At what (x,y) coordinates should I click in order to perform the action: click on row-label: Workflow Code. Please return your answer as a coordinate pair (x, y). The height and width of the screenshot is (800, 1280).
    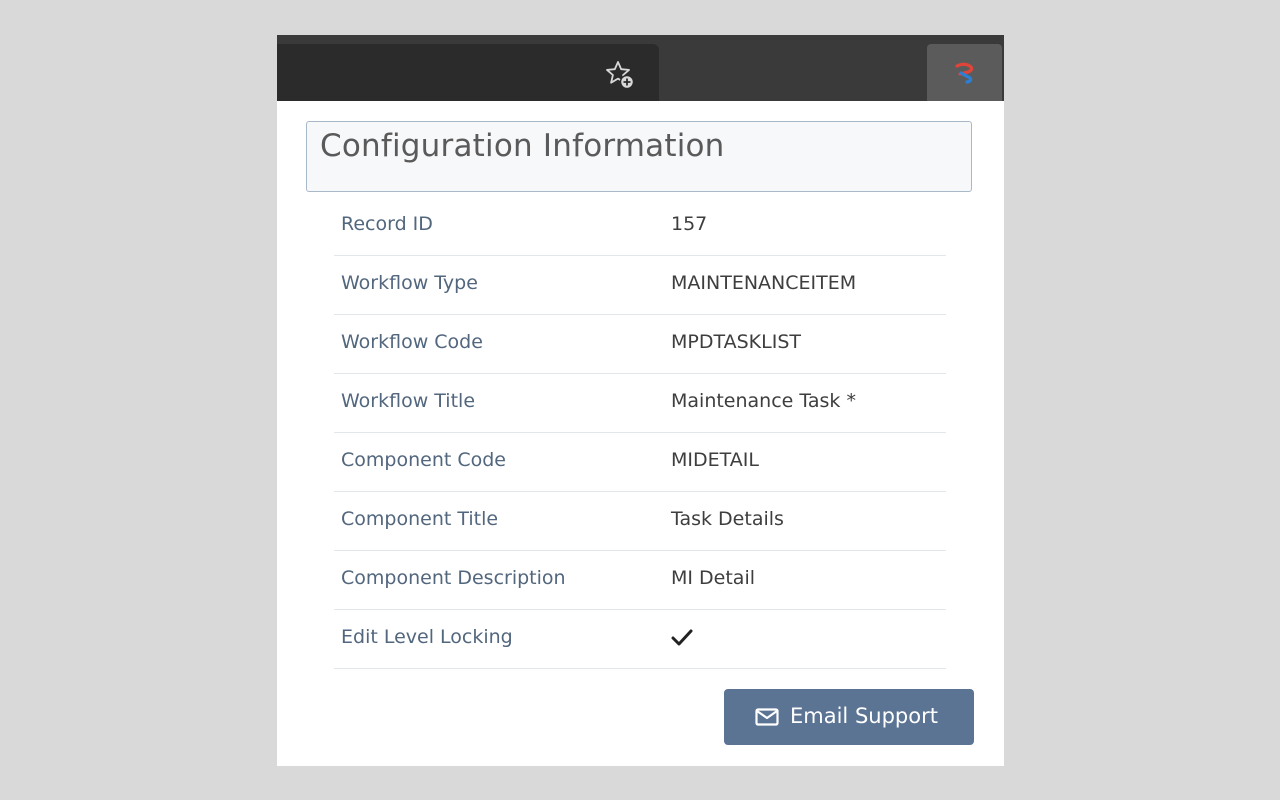
    Looking at the image, I should click on (412, 342).